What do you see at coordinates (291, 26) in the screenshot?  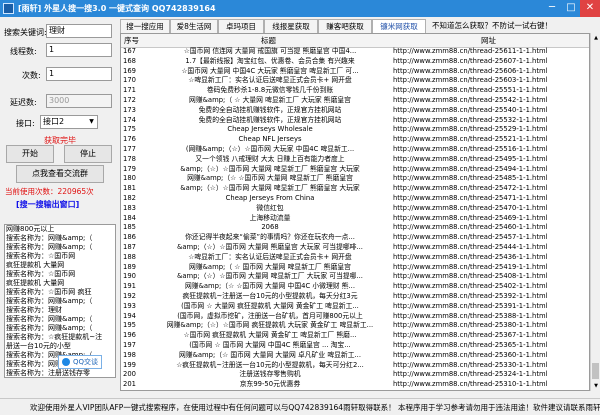 I see `tab-xianbao: 线报星获取` at bounding box center [291, 26].